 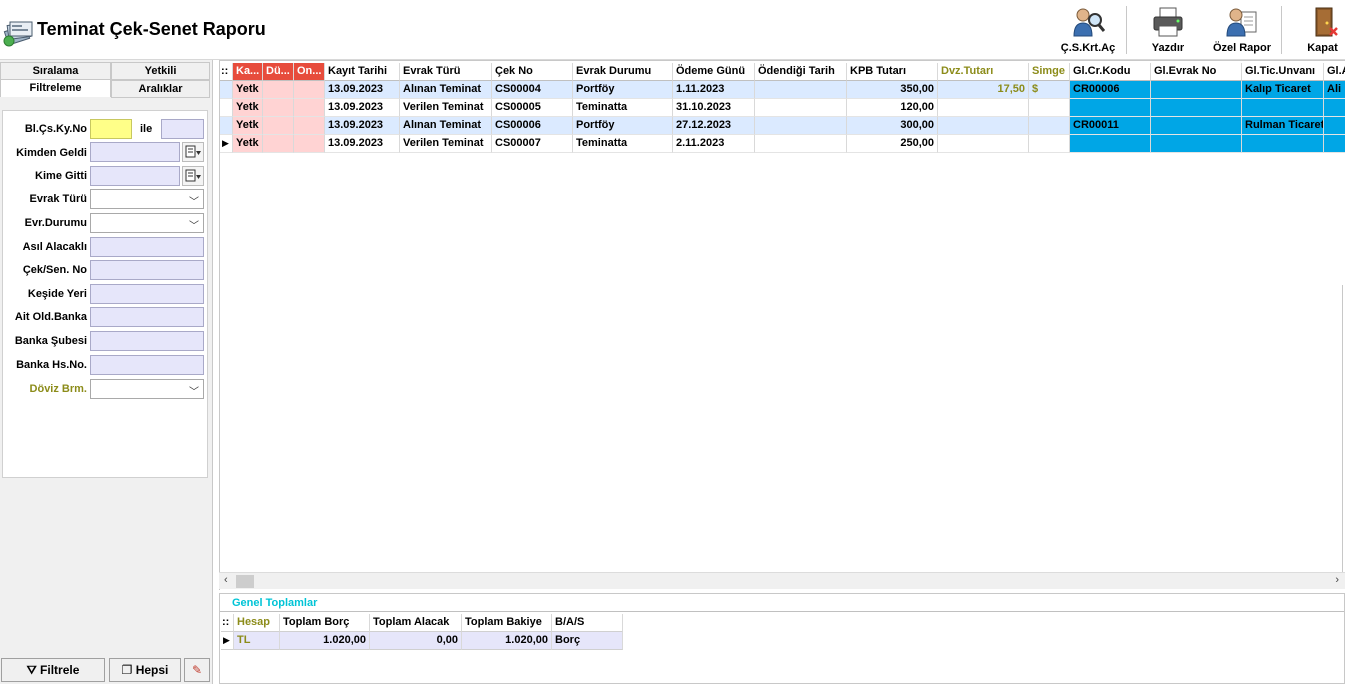 I want to click on kime-gitti-input, so click(x=135, y=176).